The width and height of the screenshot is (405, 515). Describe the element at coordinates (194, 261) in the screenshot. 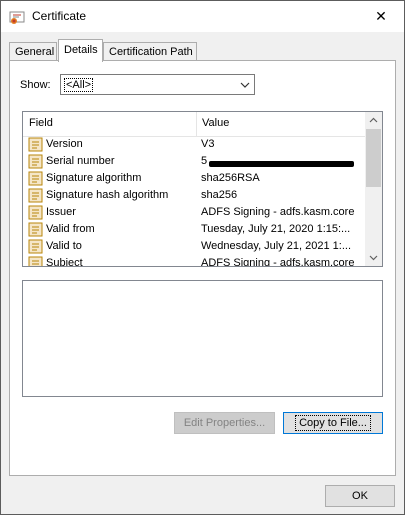

I see `list-item: Subject ADFS Signing - adfs.kasm.core` at that location.